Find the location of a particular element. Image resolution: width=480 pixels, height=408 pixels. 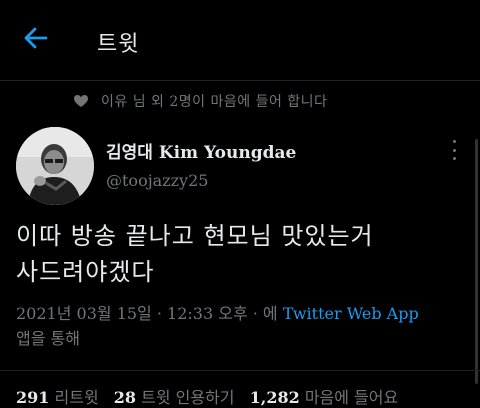

scrollbar is located at coordinates (476, 261).